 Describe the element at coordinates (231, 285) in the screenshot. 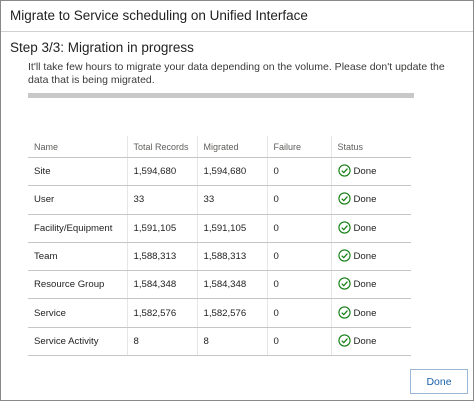

I see `cell-migrated: 1,584,348` at that location.